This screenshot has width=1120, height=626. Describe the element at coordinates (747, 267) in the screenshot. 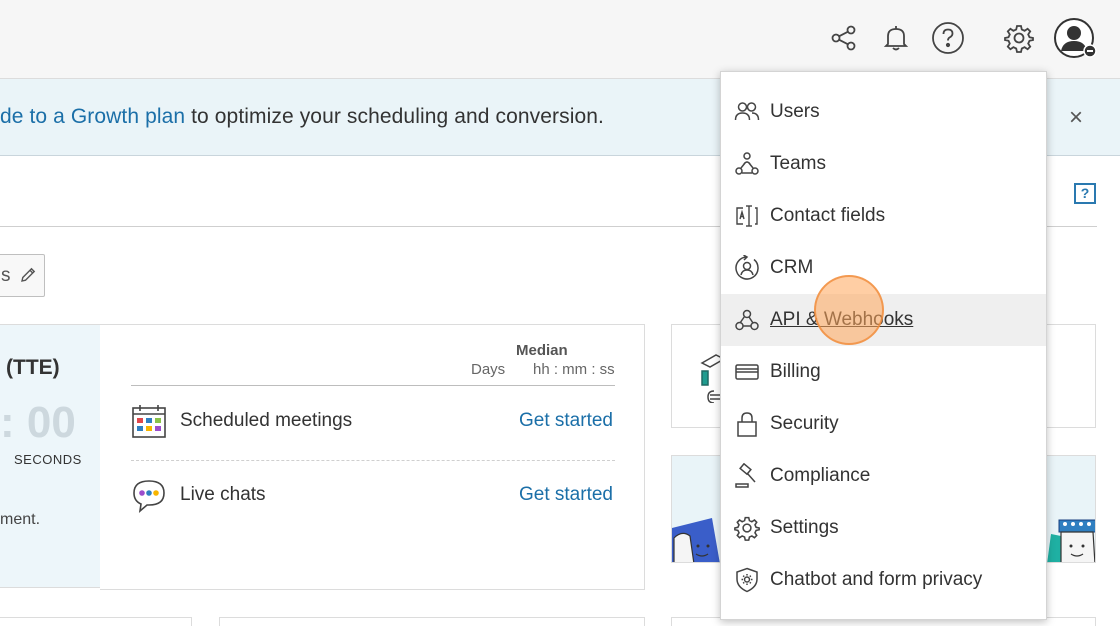

I see `crm-icon` at that location.